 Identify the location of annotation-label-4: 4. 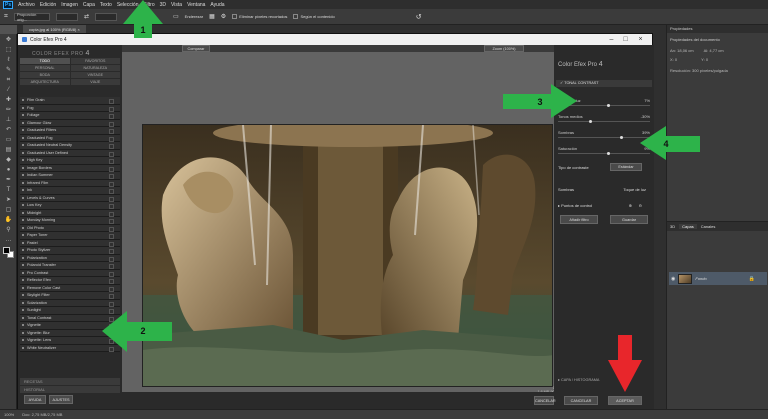
(665, 144).